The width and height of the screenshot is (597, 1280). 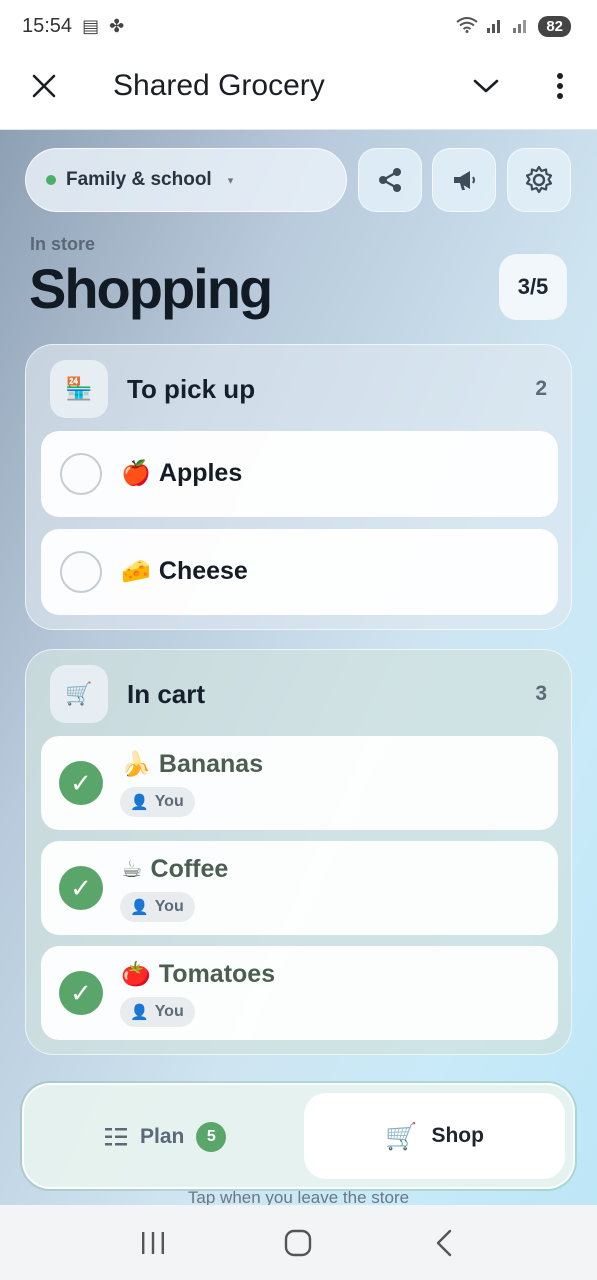 What do you see at coordinates (132, 869) in the screenshot?
I see `coffee-icon: ☕` at bounding box center [132, 869].